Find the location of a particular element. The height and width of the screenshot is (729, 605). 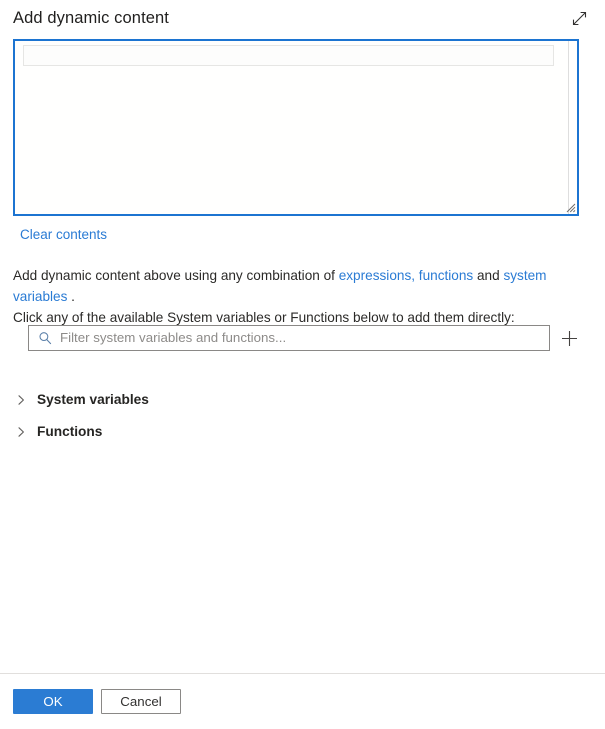

editor-scrollbar is located at coordinates (568, 127).